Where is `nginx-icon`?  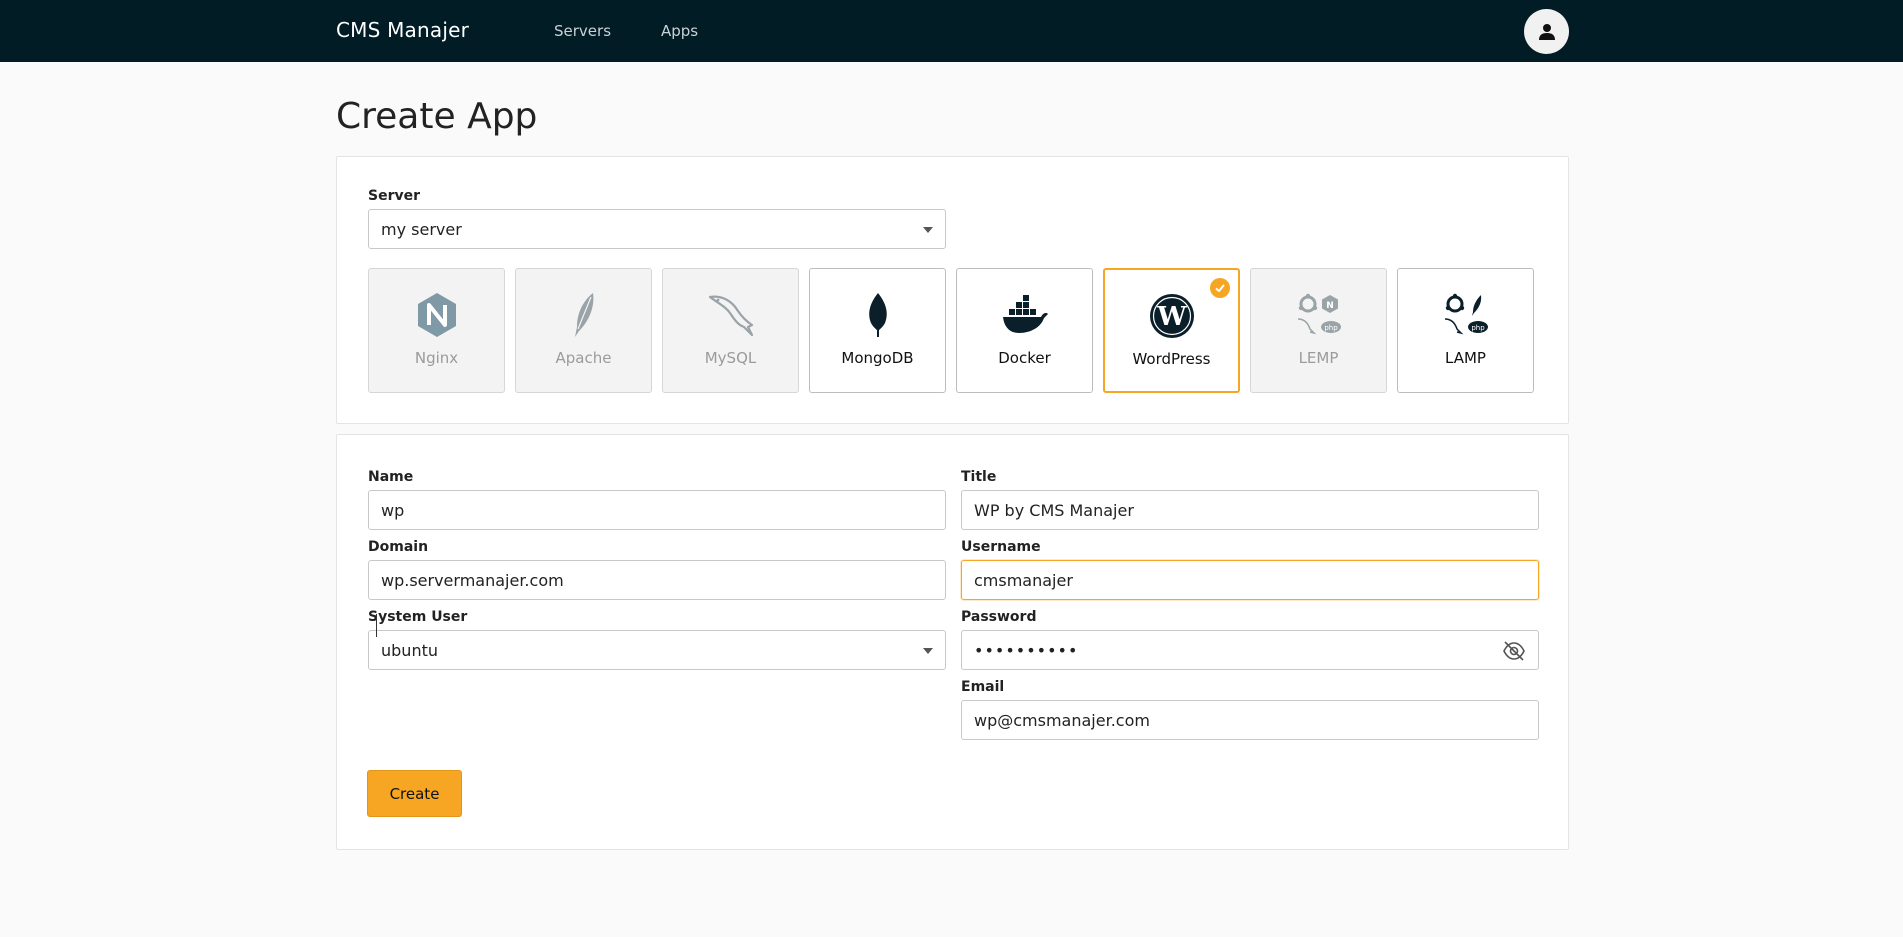
nginx-icon is located at coordinates (436, 315).